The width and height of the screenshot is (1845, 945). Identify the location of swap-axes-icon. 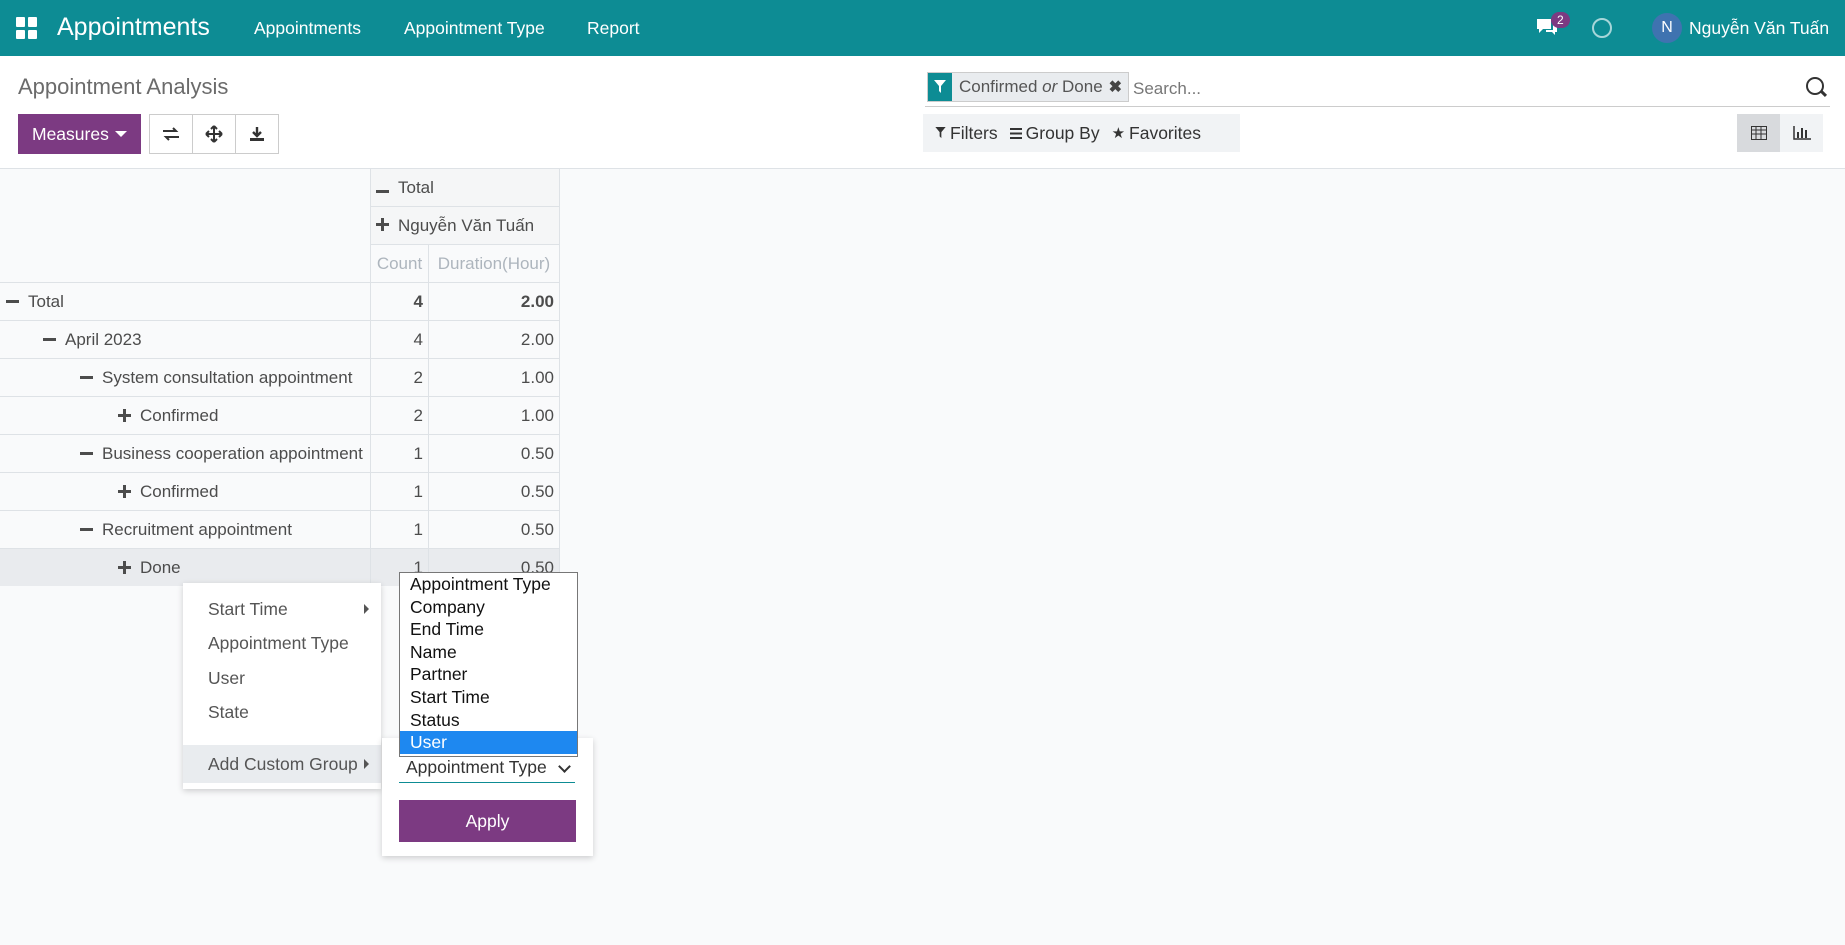
(171, 134).